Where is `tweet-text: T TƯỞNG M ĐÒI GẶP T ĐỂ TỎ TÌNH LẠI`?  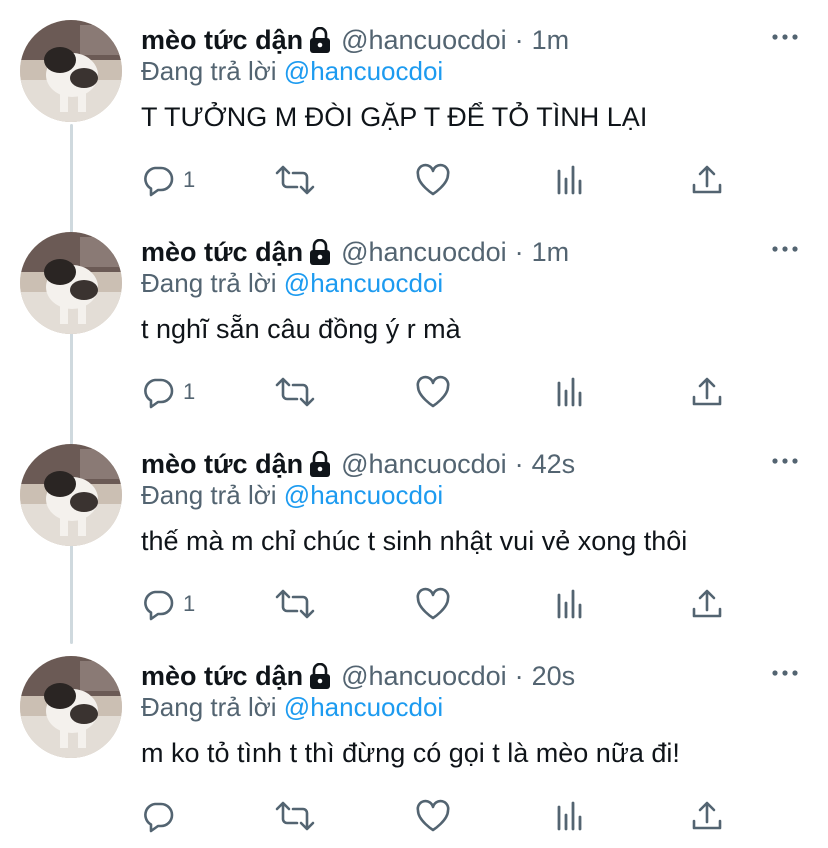 tweet-text: T TƯỞNG M ĐÒI GẶP T ĐỂ TỎ TÌNH LẠI is located at coordinates (394, 117).